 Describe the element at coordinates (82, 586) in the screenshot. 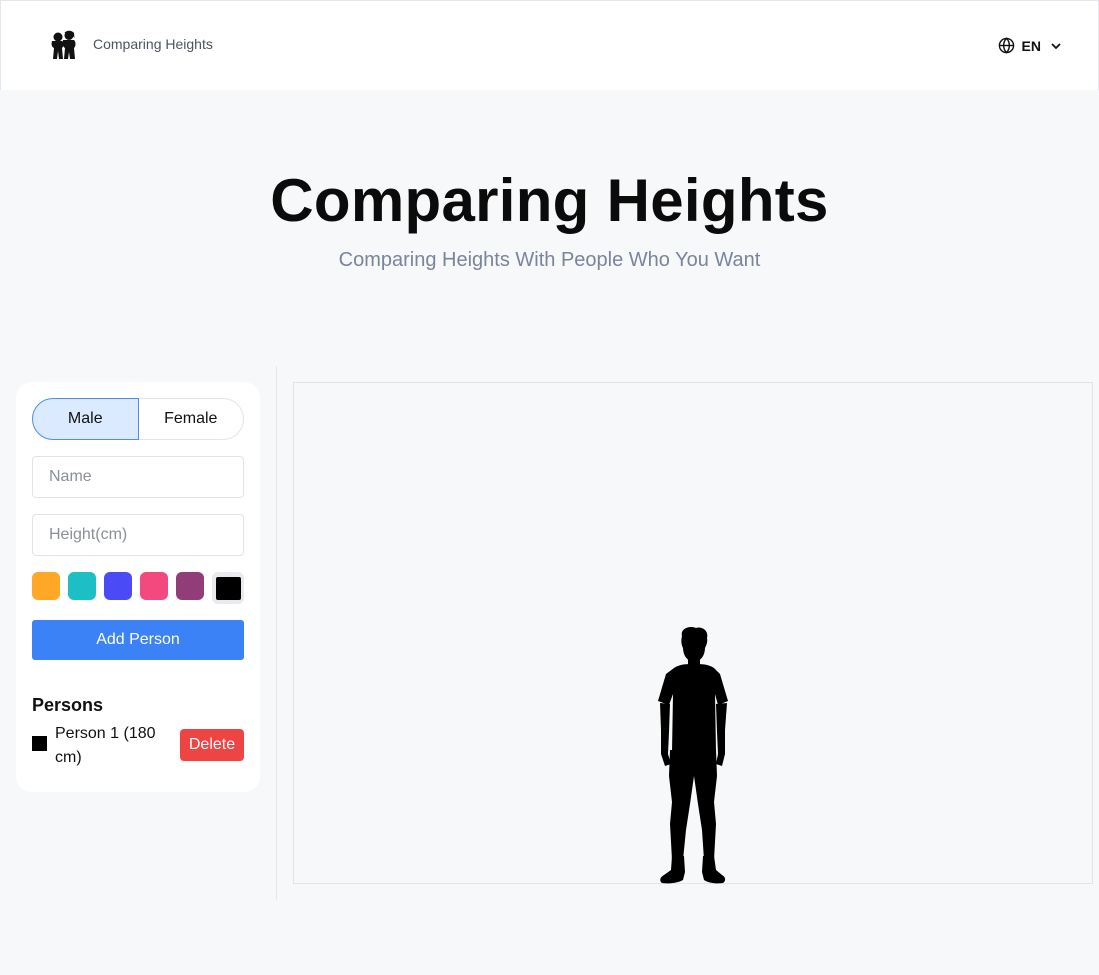

I see `color-swatch-teal` at that location.